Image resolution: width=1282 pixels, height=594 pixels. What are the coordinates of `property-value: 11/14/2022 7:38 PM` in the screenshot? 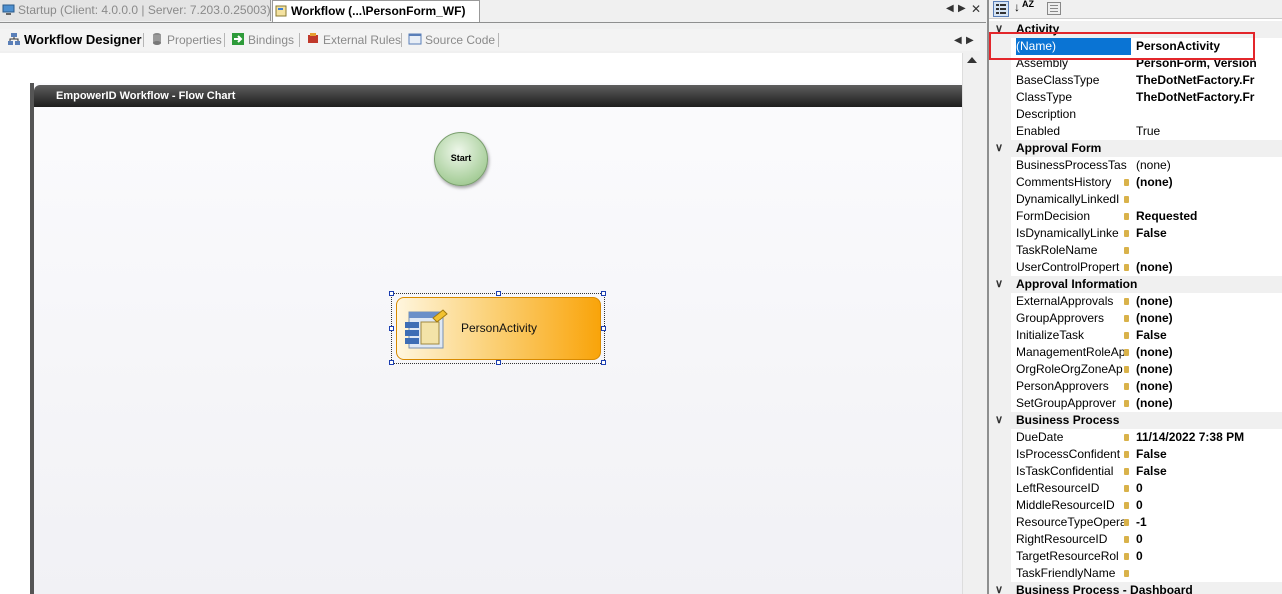 It's located at (1190, 437).